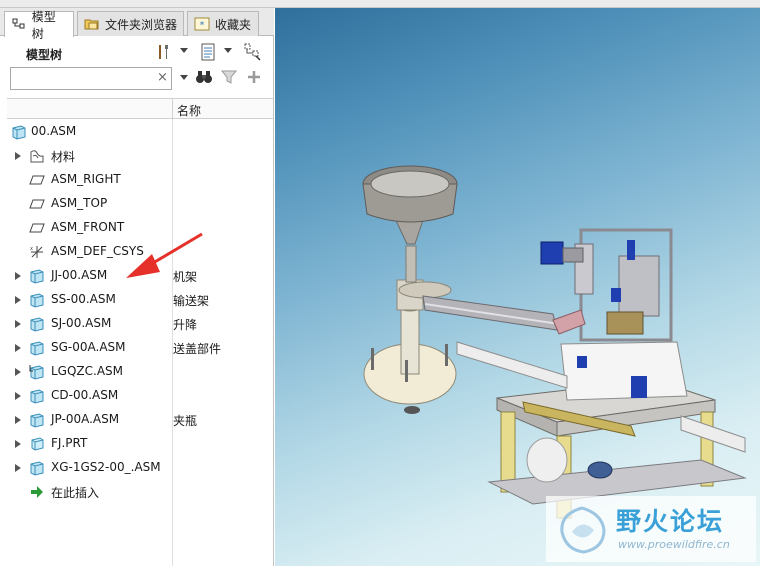 The height and width of the screenshot is (566, 760). I want to click on watermark-logo-icon, so click(583, 530).